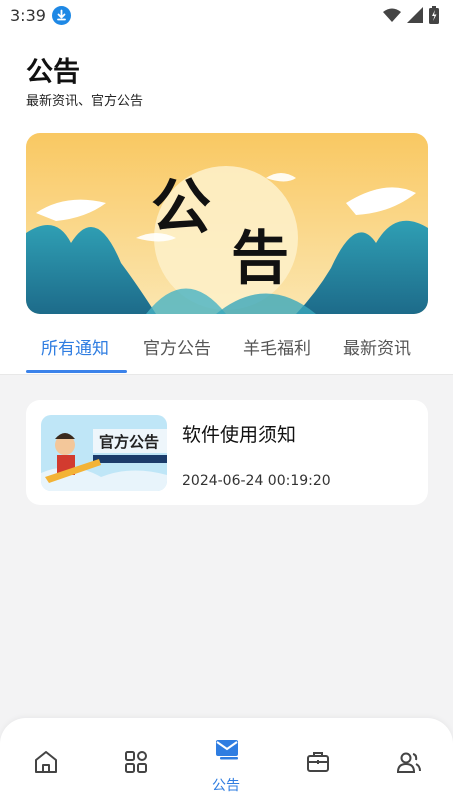 The width and height of the screenshot is (453, 805). Describe the element at coordinates (177, 346) in the screenshot. I see `tab-official: 官方公告` at that location.